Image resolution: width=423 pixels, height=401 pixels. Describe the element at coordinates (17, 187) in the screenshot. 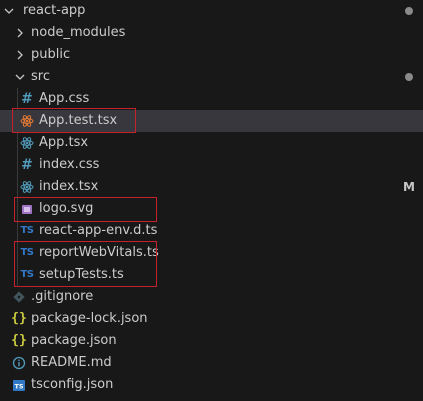

I see `indent-guide` at that location.